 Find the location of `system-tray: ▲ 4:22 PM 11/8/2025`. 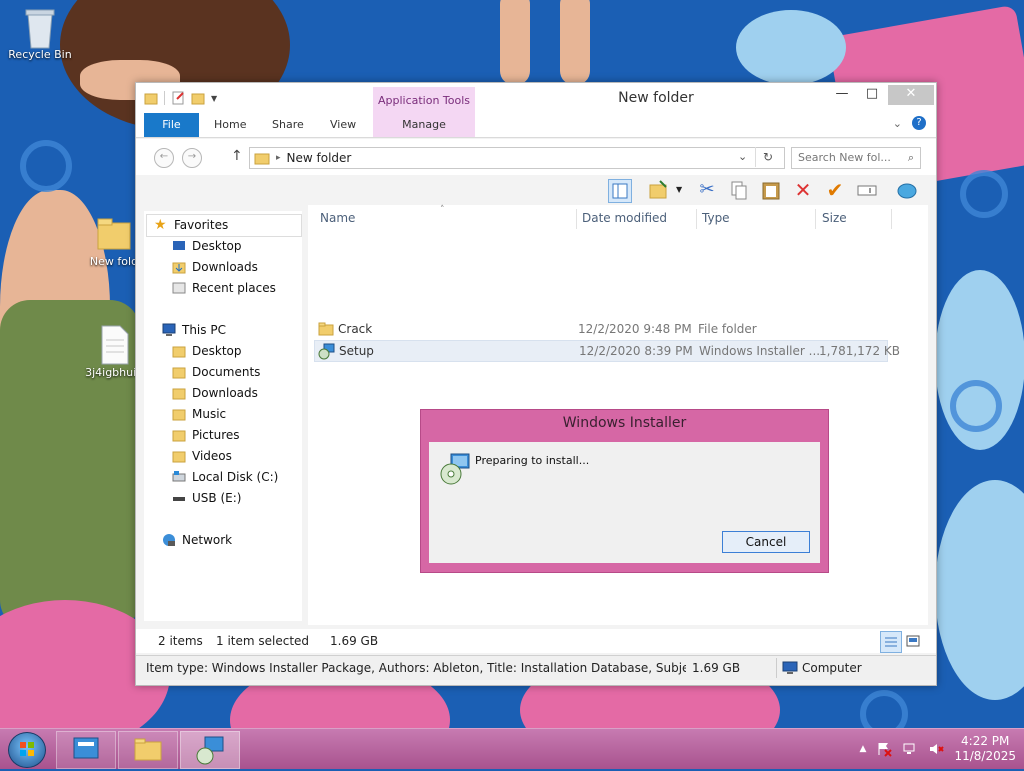

system-tray: ▲ 4:22 PM 11/8/2025 is located at coordinates (938, 749).